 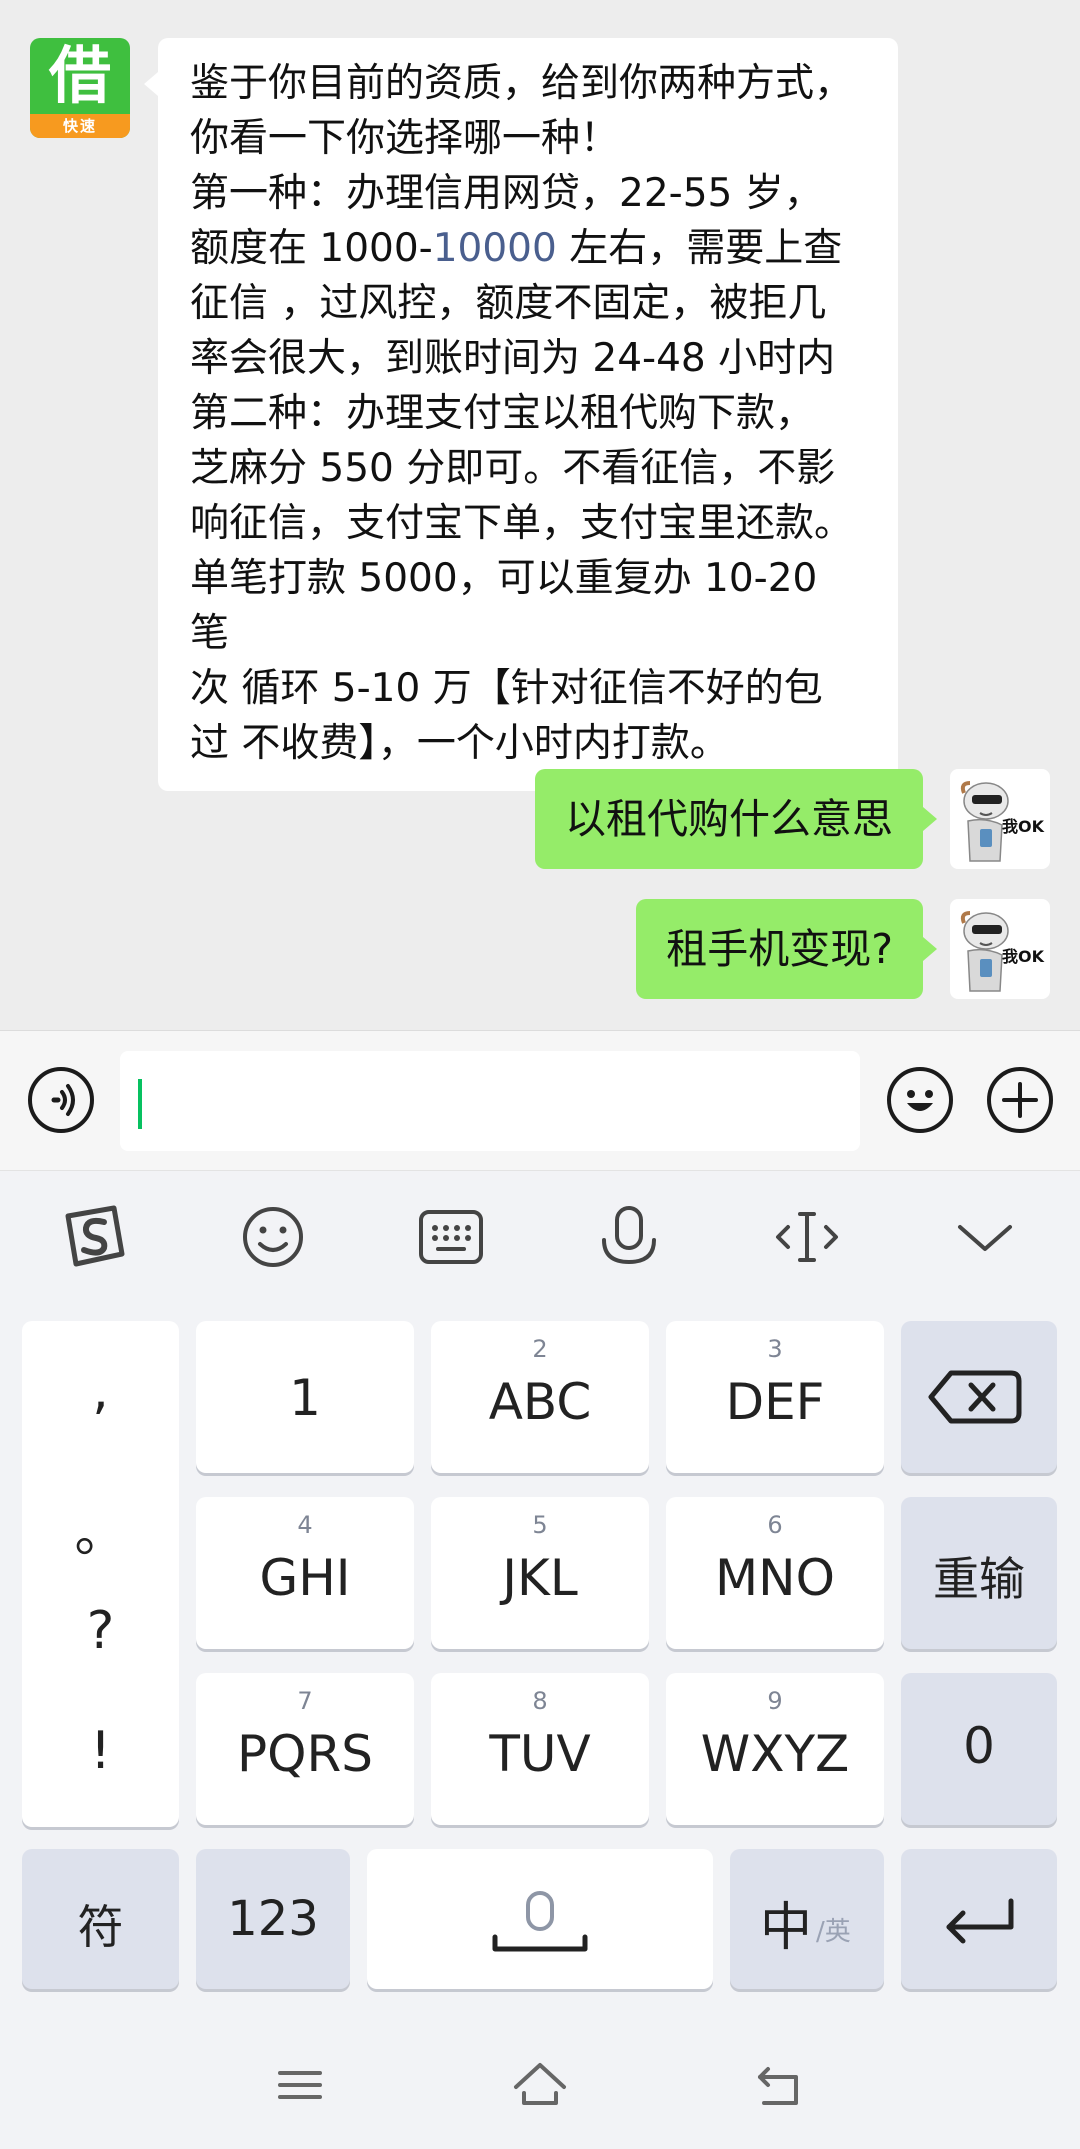 I want to click on outgoing-message-bubble: 租手机变现?, so click(x=786, y=949).